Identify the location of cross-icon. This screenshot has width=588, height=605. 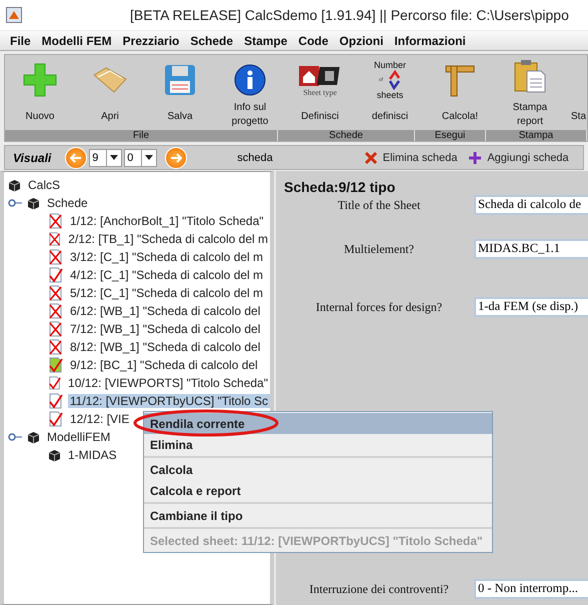
(370, 158).